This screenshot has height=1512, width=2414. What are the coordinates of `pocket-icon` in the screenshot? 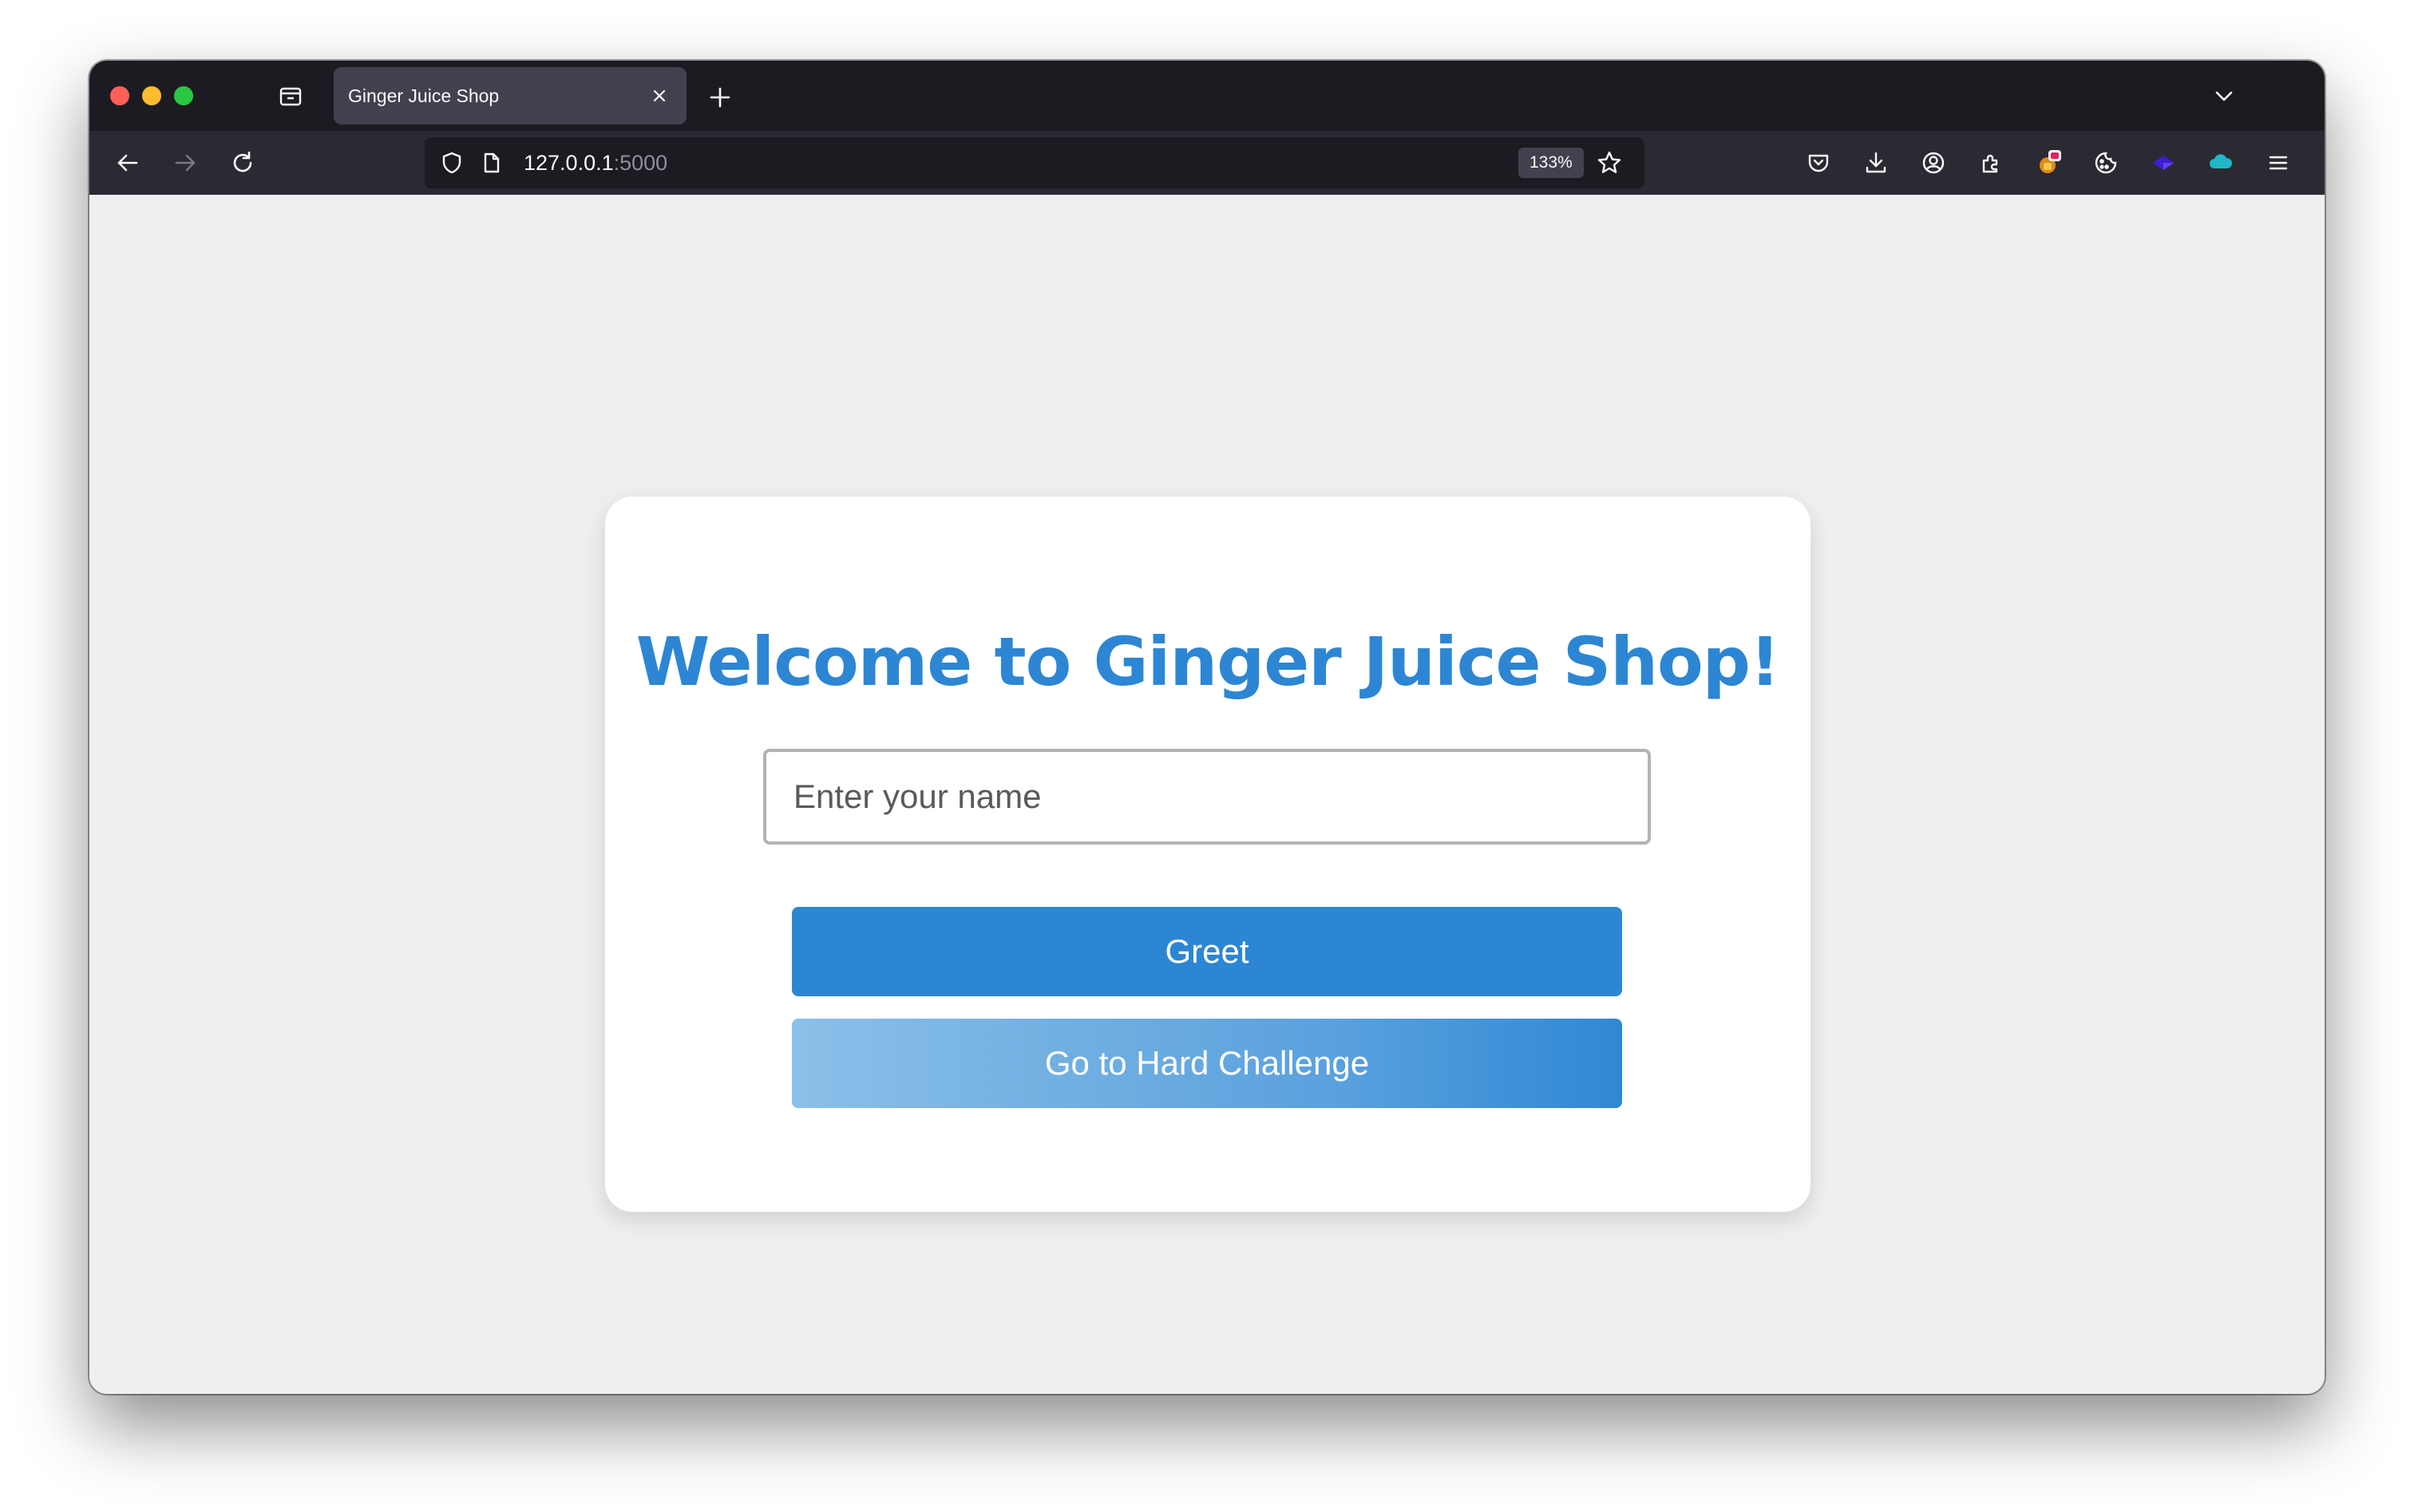 It's located at (1818, 163).